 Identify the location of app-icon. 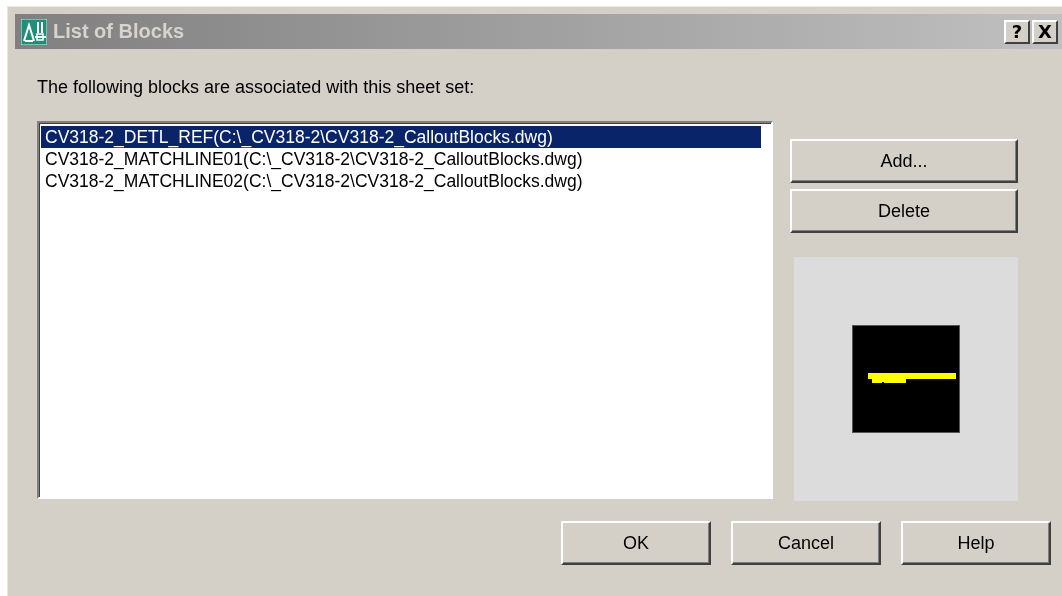
(34, 31).